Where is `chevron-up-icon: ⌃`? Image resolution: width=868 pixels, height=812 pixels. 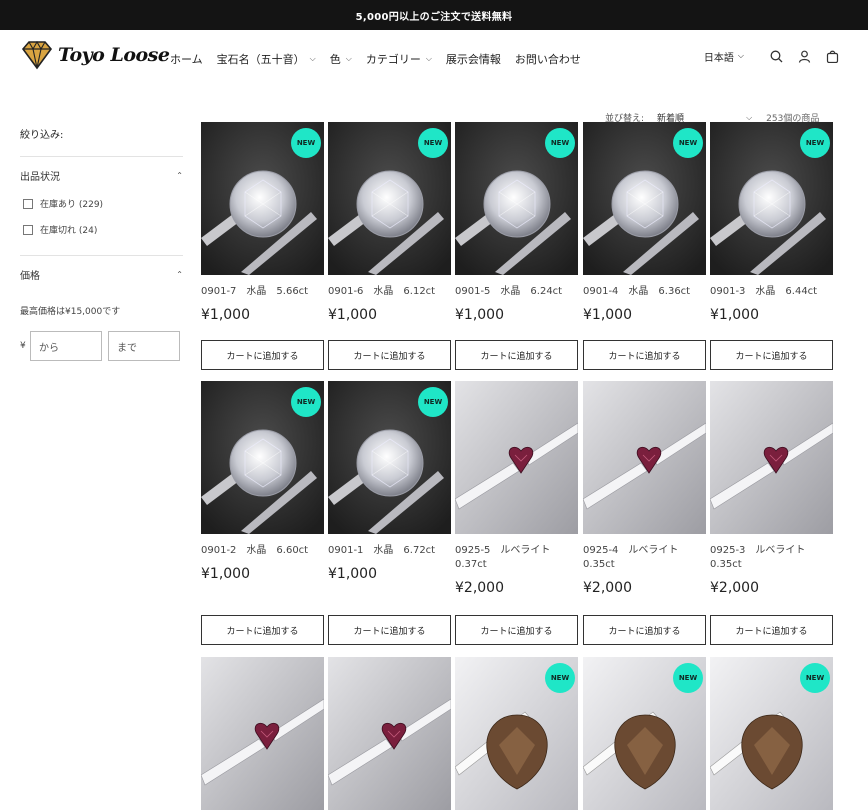 chevron-up-icon: ⌃ is located at coordinates (179, 274).